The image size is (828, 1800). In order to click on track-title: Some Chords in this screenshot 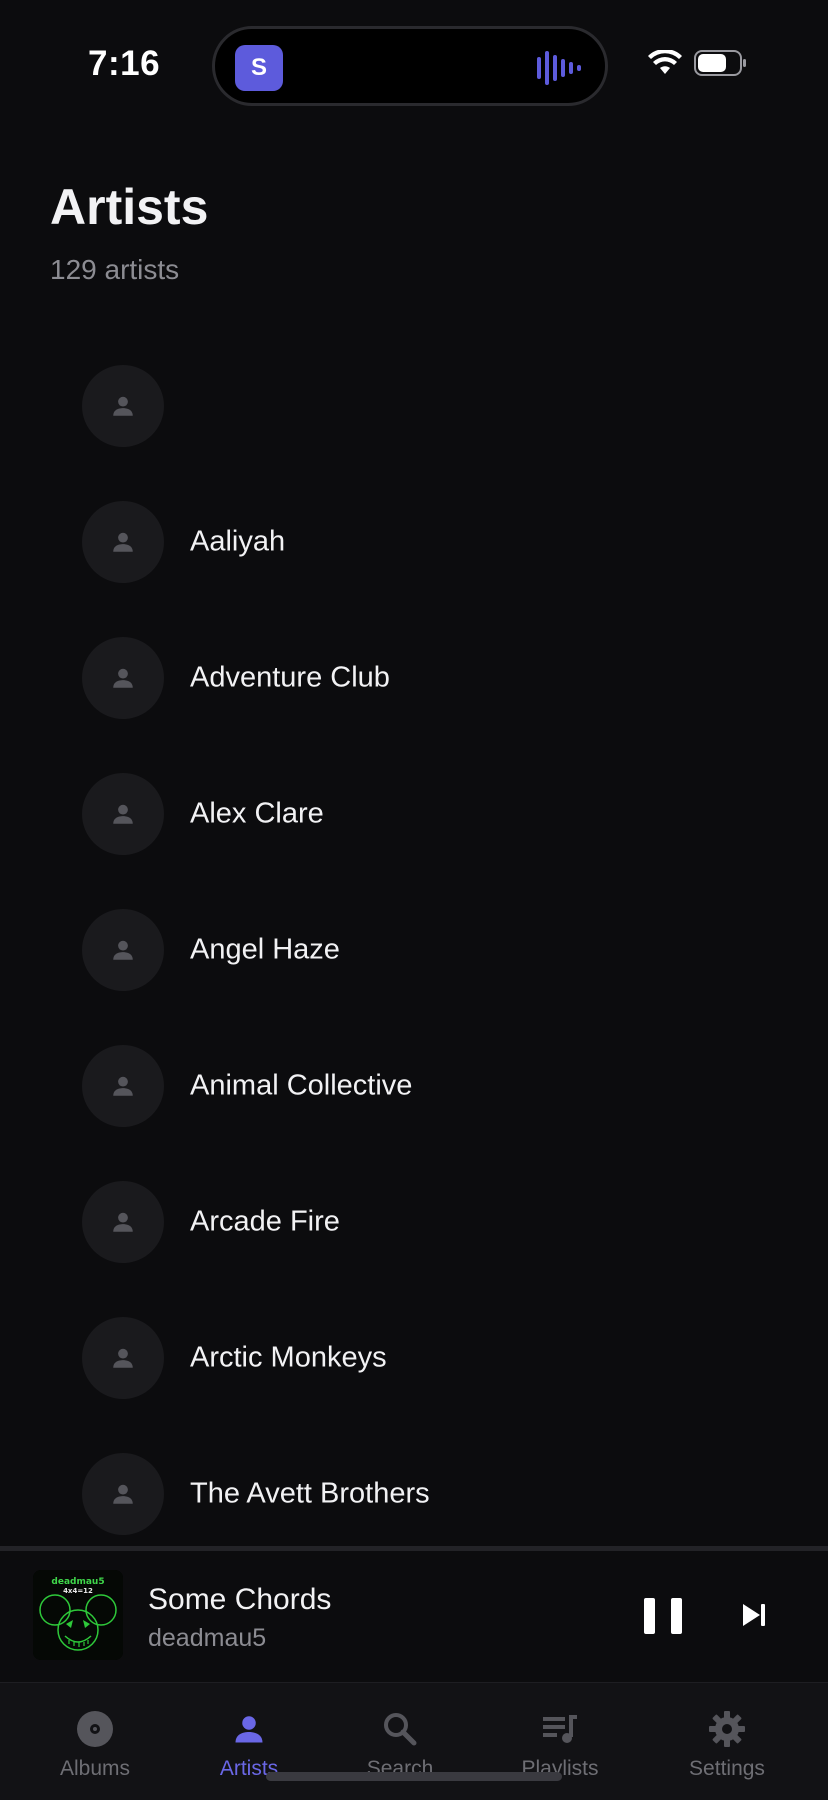, I will do `click(240, 1599)`.